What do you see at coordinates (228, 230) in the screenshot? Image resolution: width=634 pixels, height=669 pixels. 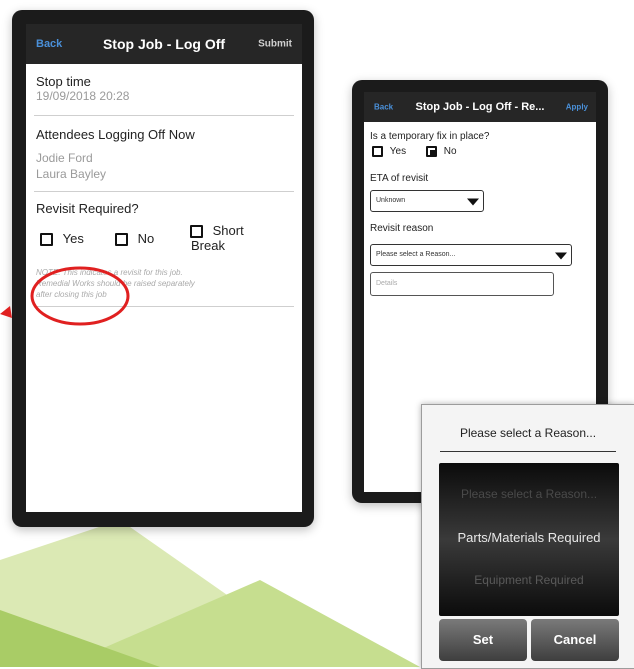 I see `short-break-label-1: Short` at bounding box center [228, 230].